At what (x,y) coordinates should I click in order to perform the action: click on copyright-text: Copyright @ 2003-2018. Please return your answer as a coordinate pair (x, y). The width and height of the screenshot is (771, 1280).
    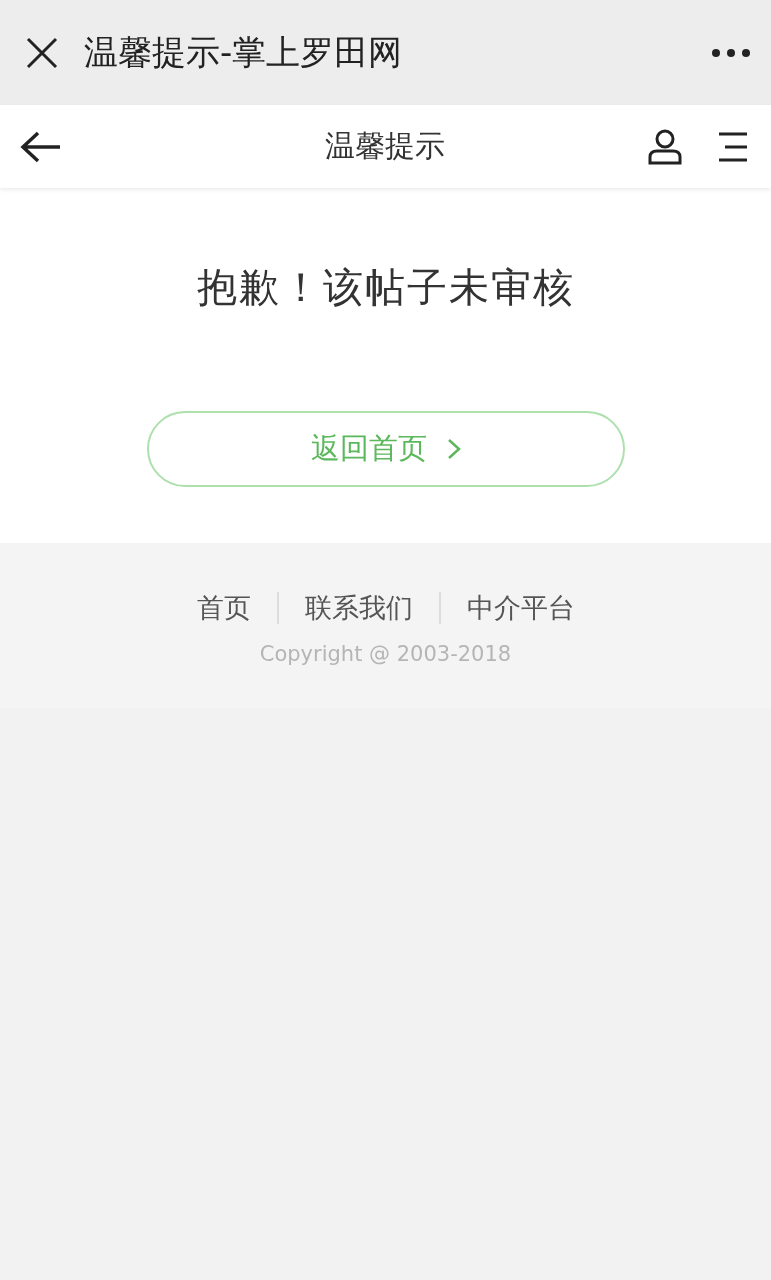
    Looking at the image, I should click on (385, 654).